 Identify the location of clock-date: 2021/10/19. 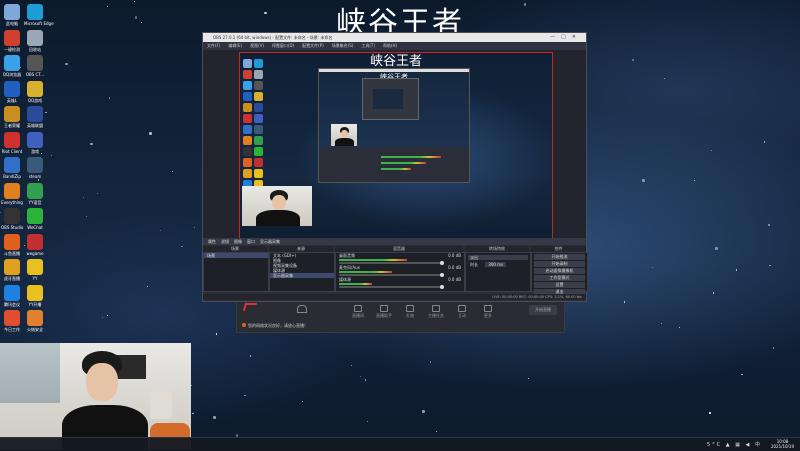
(782, 446).